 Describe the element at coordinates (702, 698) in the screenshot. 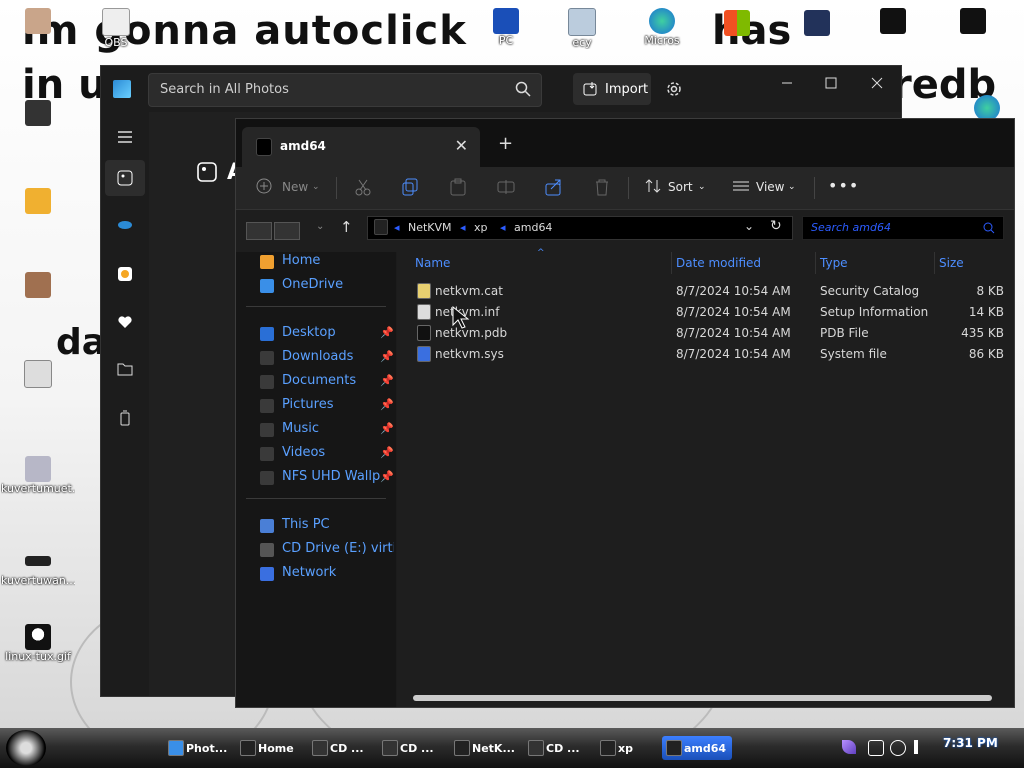

I see `horizontal-scrollbar` at that location.